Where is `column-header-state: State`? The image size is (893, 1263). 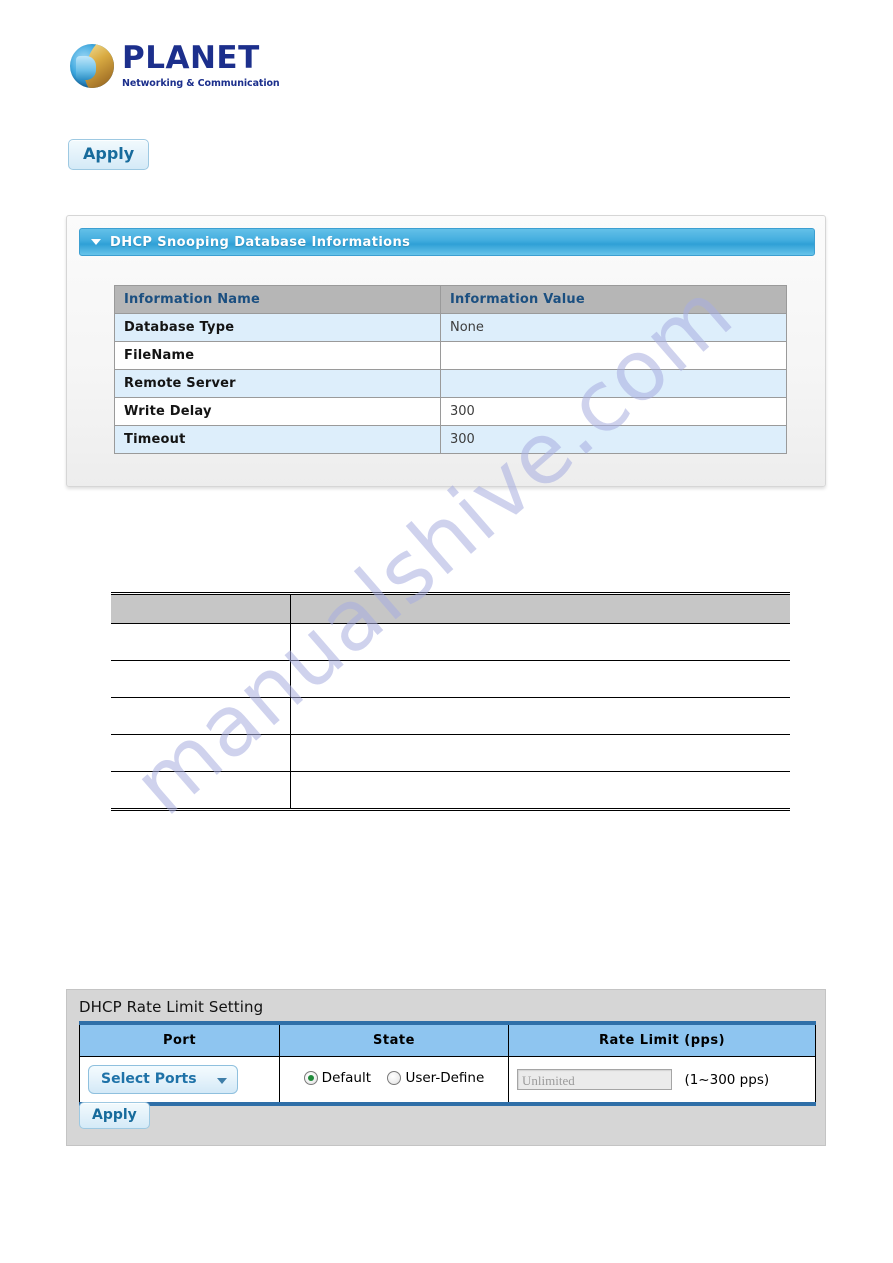 column-header-state: State is located at coordinates (394, 1039).